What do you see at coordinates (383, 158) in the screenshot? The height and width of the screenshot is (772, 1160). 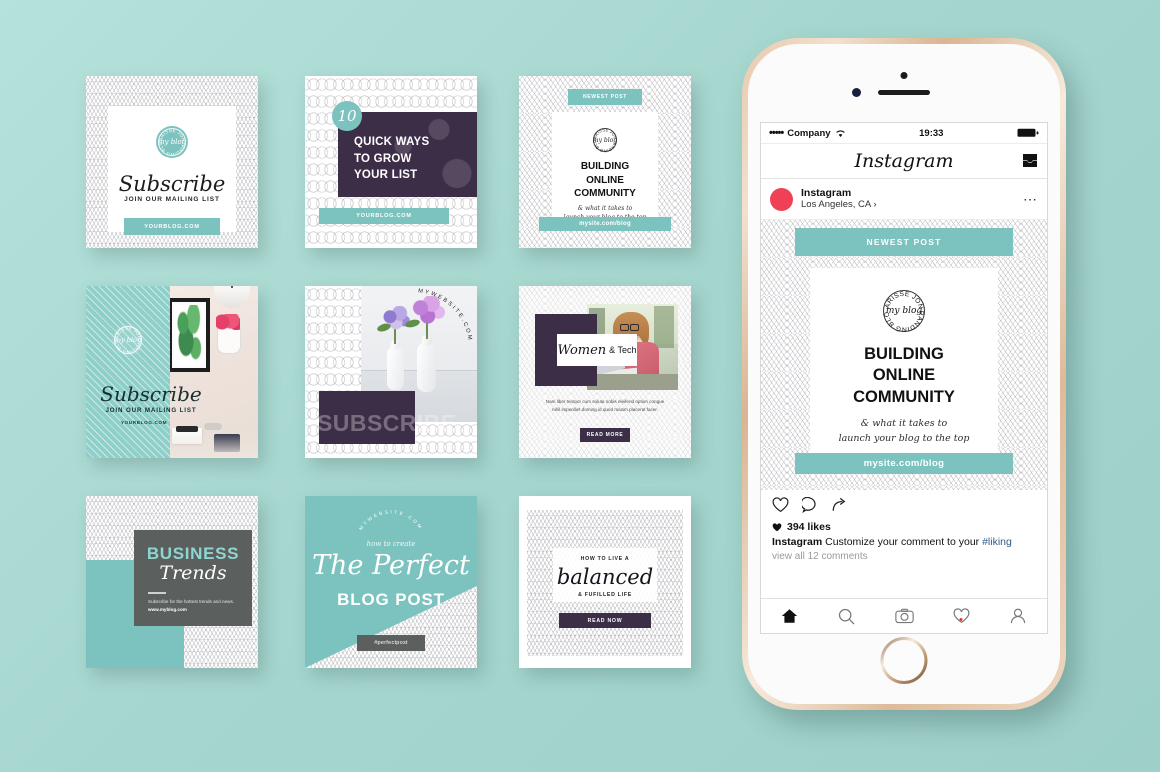 I see `card2-title-line-2: TO GROW` at bounding box center [383, 158].